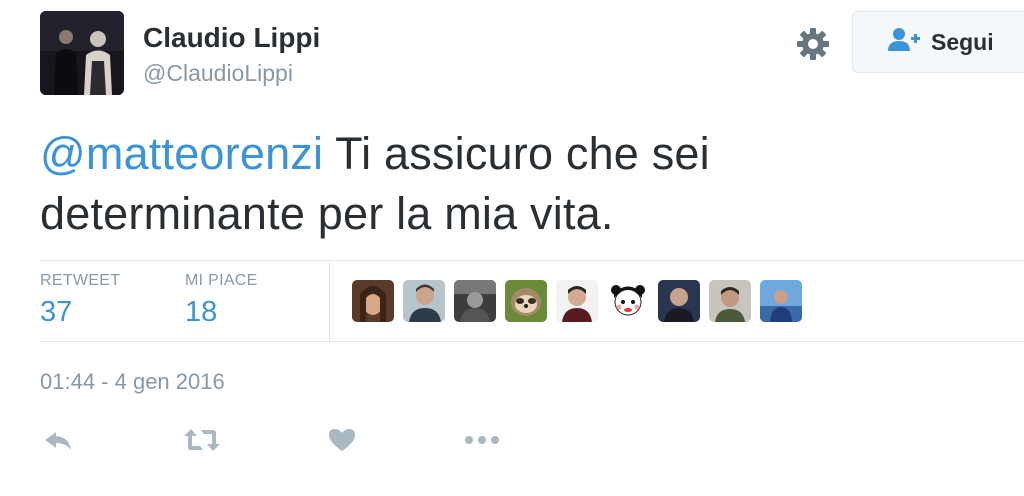 This screenshot has height=496, width=1024. Describe the element at coordinates (201, 312) in the screenshot. I see `likes-count: 18` at that location.